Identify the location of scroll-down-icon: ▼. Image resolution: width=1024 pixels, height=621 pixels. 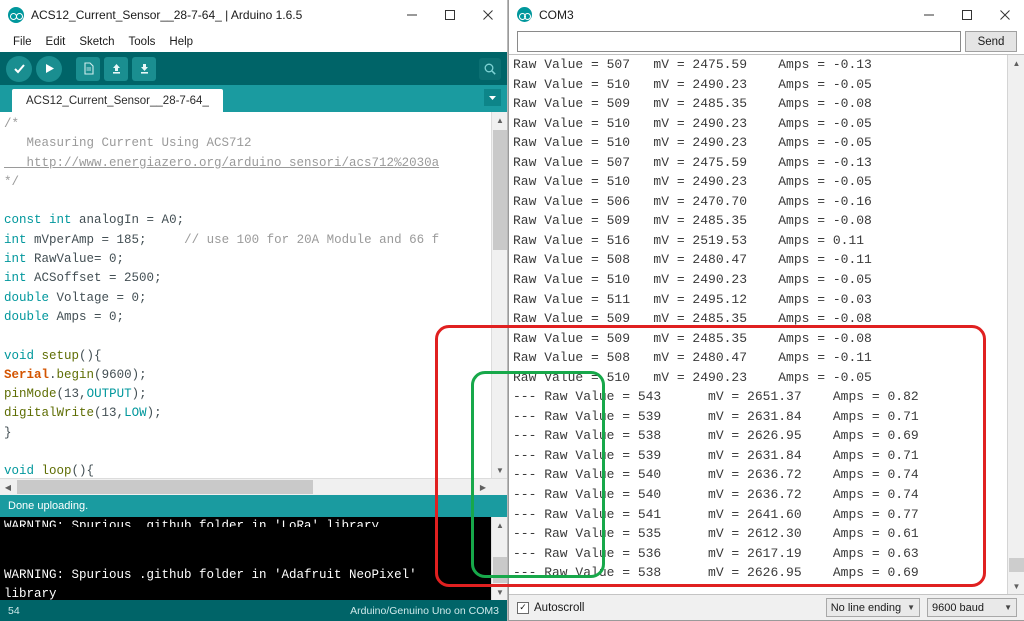
(499, 470).